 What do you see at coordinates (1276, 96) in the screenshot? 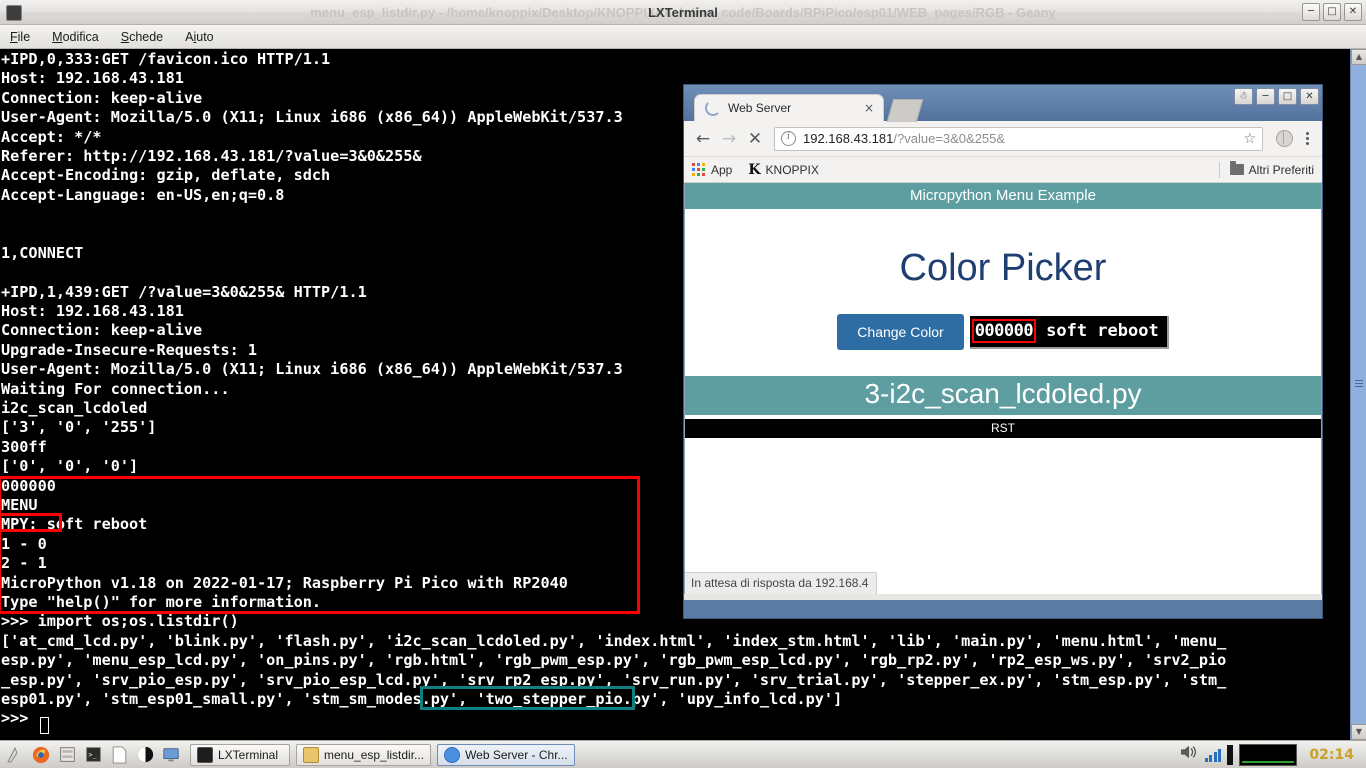
I see `chrome-window-controls: ☃ ─ □ ✕` at bounding box center [1276, 96].